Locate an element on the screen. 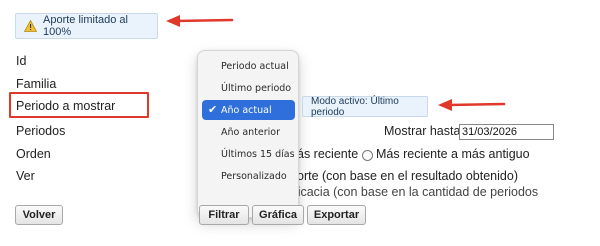 The height and width of the screenshot is (246, 600). label-ver: Ver is located at coordinates (25, 176).